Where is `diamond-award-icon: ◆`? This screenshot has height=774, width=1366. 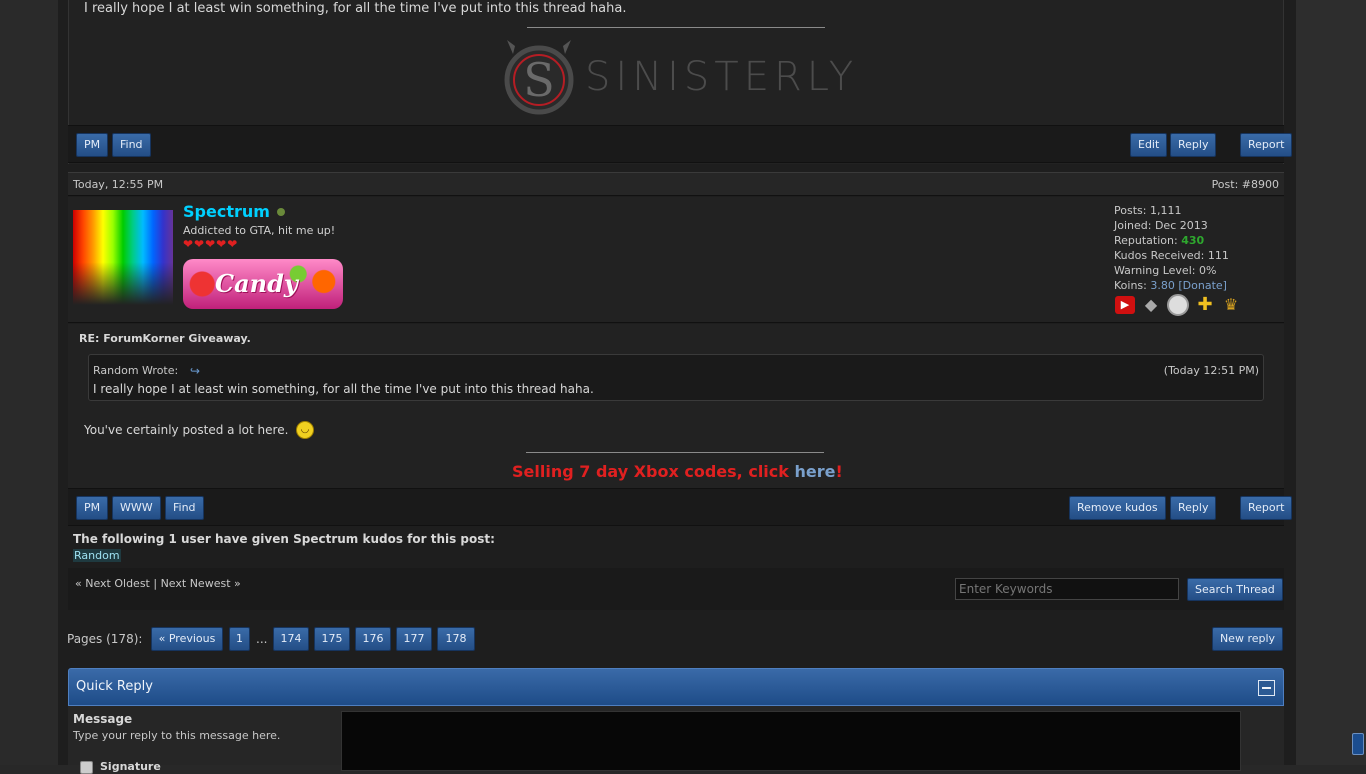
diamond-award-icon: ◆ is located at coordinates (1151, 304).